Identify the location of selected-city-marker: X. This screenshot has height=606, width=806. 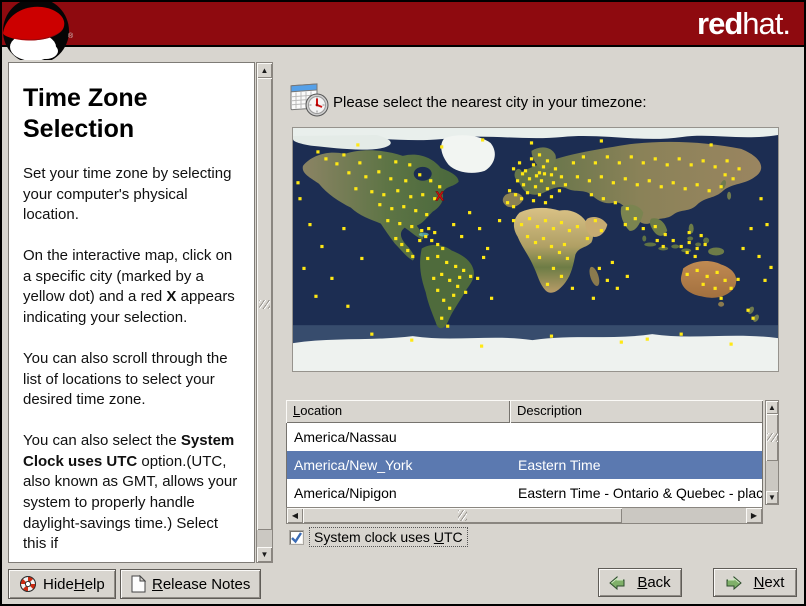
(439, 196).